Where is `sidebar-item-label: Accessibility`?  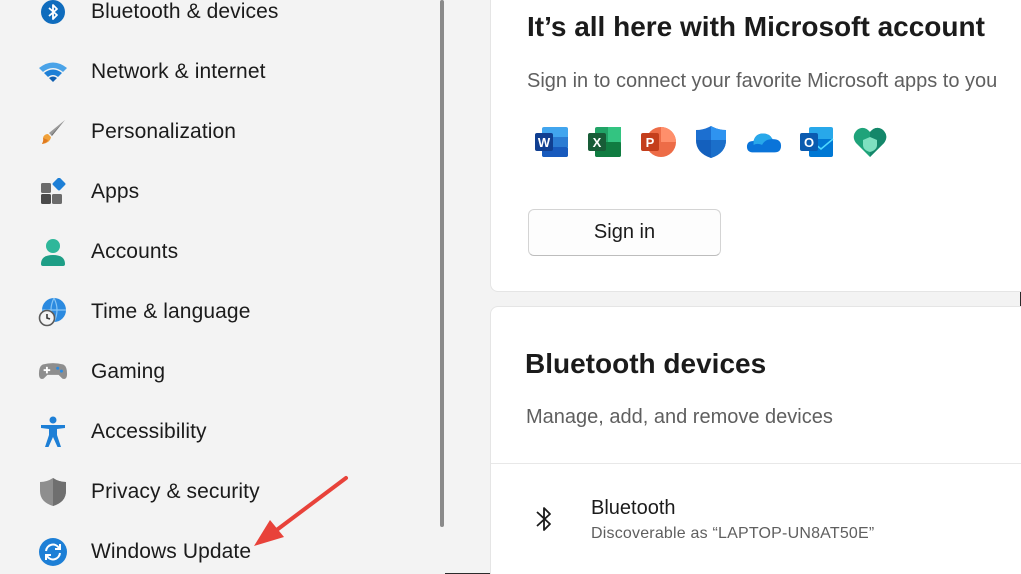 sidebar-item-label: Accessibility is located at coordinates (149, 431).